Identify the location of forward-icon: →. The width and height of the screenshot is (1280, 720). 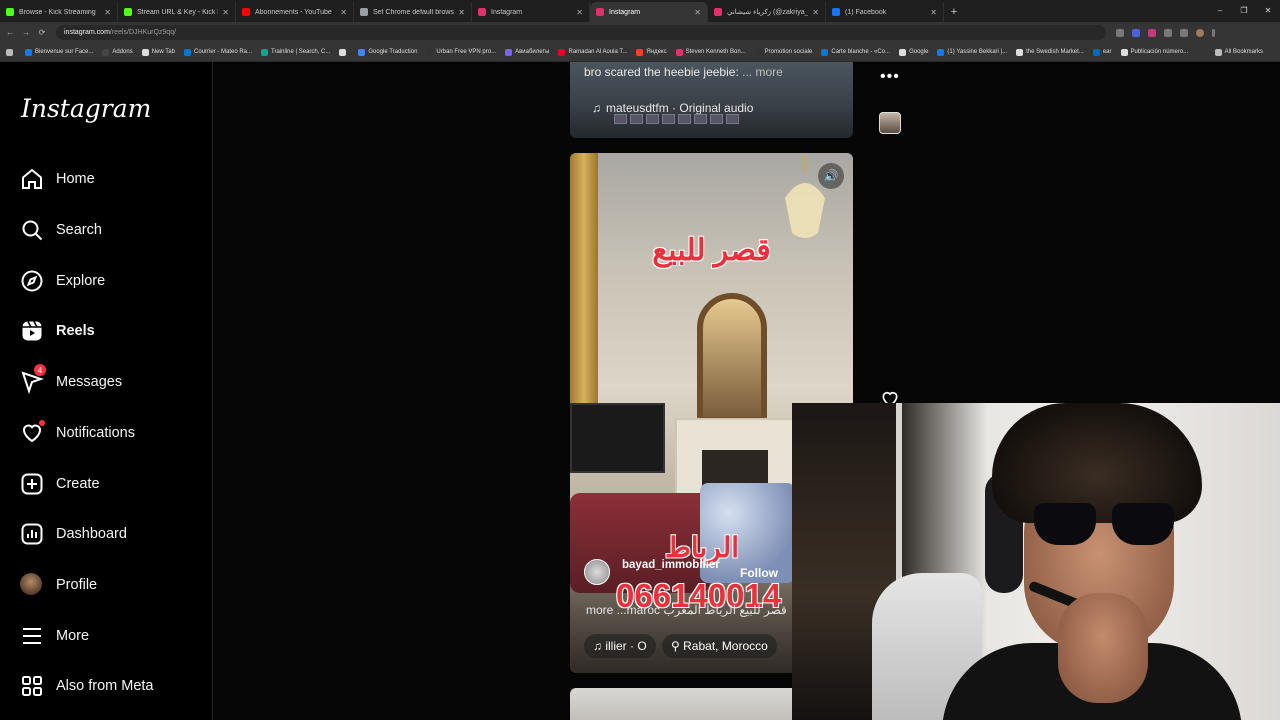
(26, 32).